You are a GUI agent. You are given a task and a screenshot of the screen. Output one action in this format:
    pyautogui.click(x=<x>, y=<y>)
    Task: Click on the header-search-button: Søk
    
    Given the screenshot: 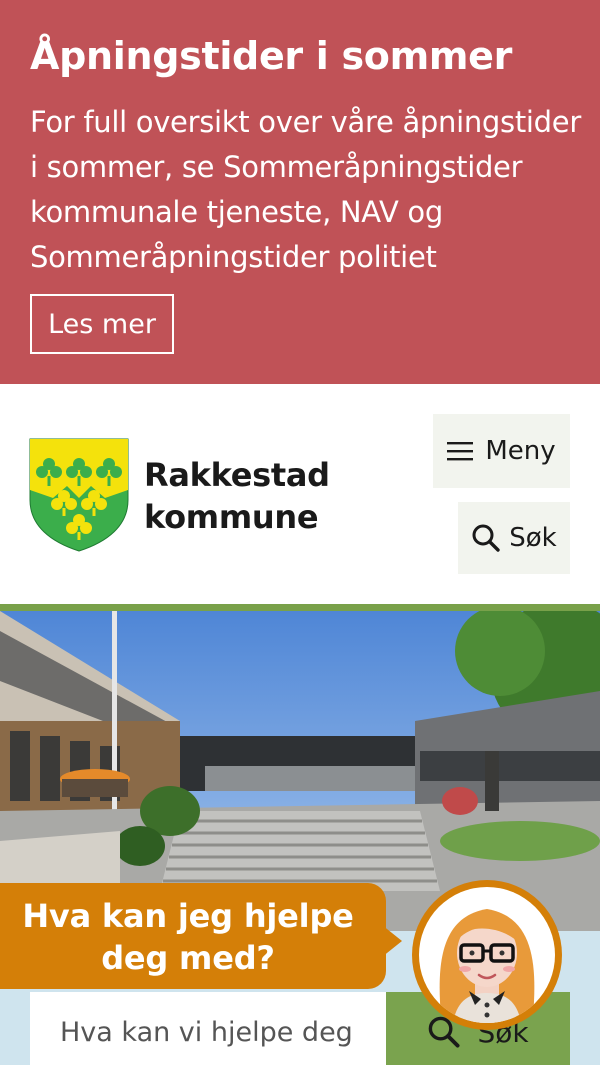 What is the action you would take?
    pyautogui.click(x=514, y=538)
    